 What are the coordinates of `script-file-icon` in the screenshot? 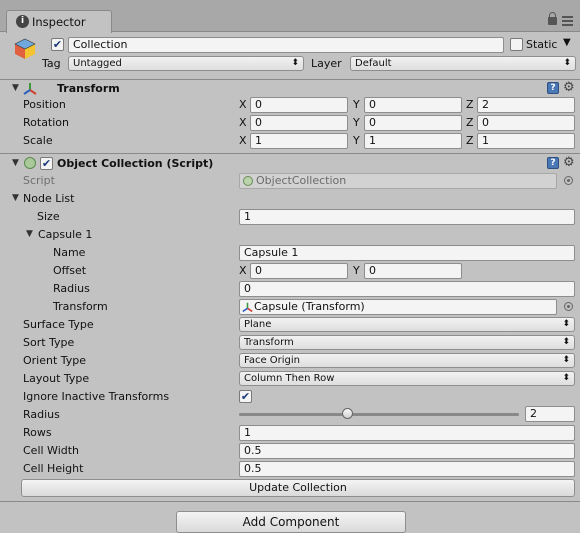 It's located at (248, 181).